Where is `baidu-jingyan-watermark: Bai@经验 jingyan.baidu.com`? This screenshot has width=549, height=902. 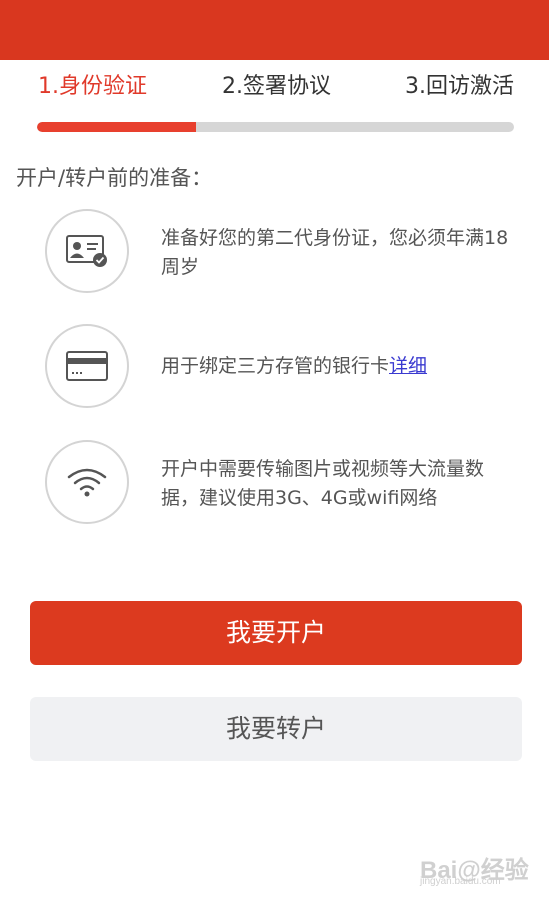 baidu-jingyan-watermark: Bai@经验 jingyan.baidu.com is located at coordinates (475, 869).